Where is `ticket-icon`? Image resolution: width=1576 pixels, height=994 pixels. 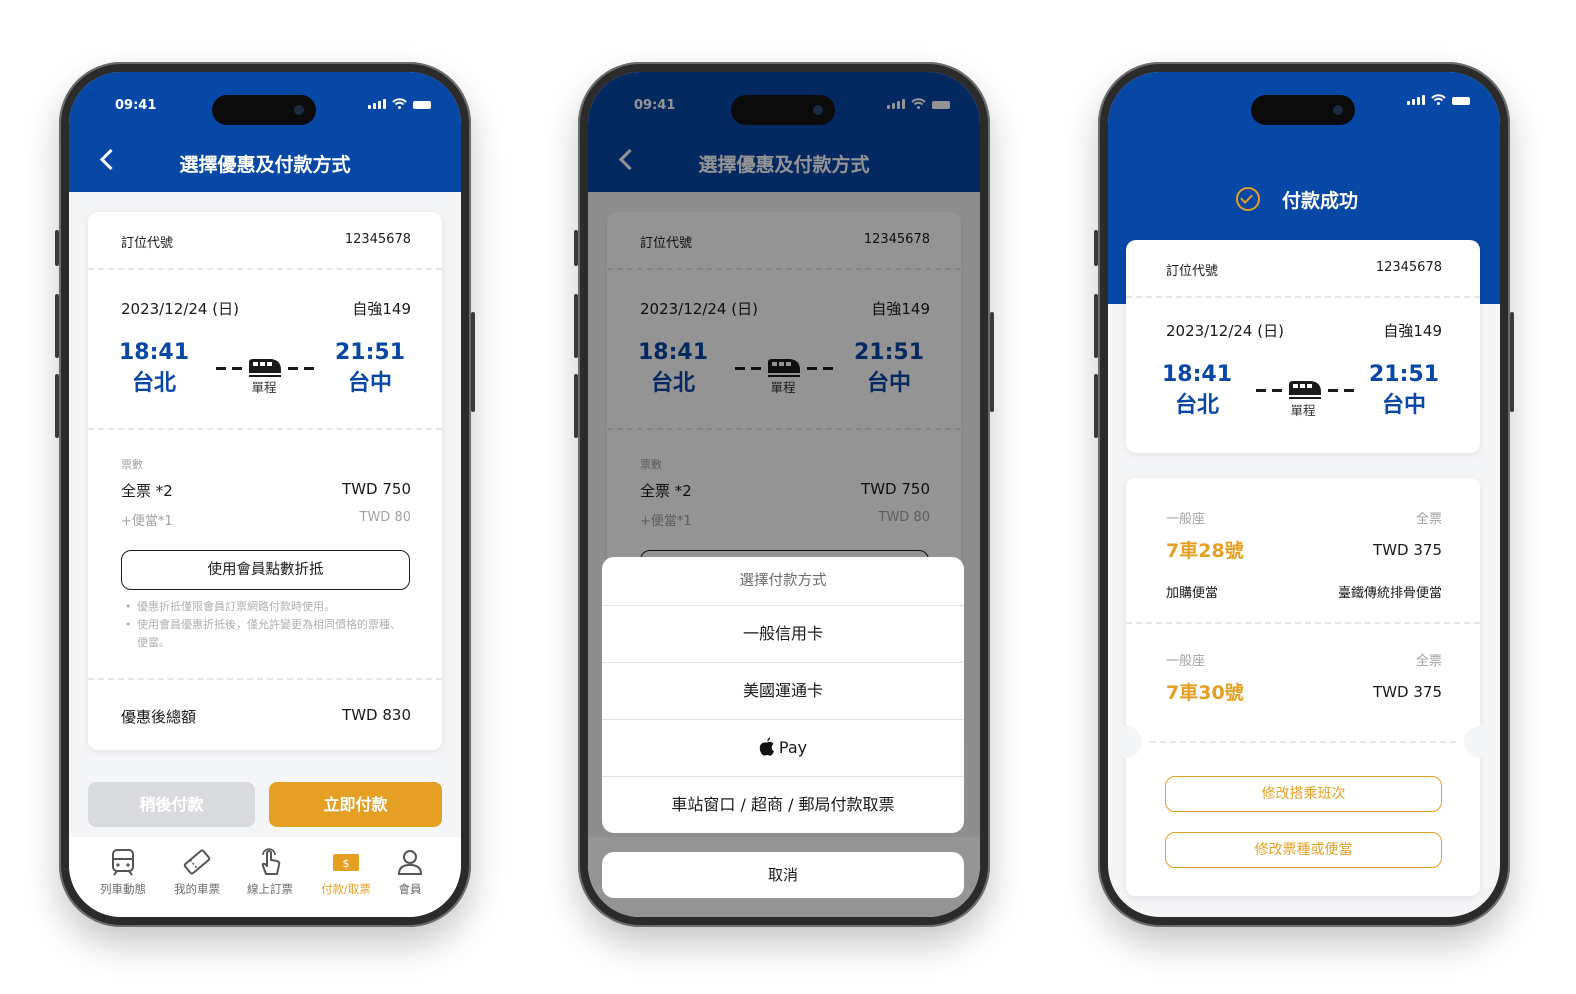 ticket-icon is located at coordinates (197, 862).